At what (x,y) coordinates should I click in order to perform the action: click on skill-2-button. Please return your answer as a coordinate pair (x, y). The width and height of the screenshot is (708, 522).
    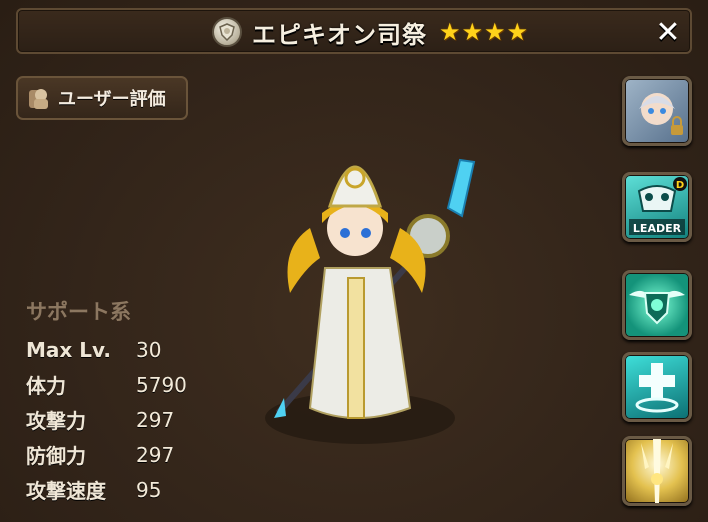
    Looking at the image, I should click on (657, 387).